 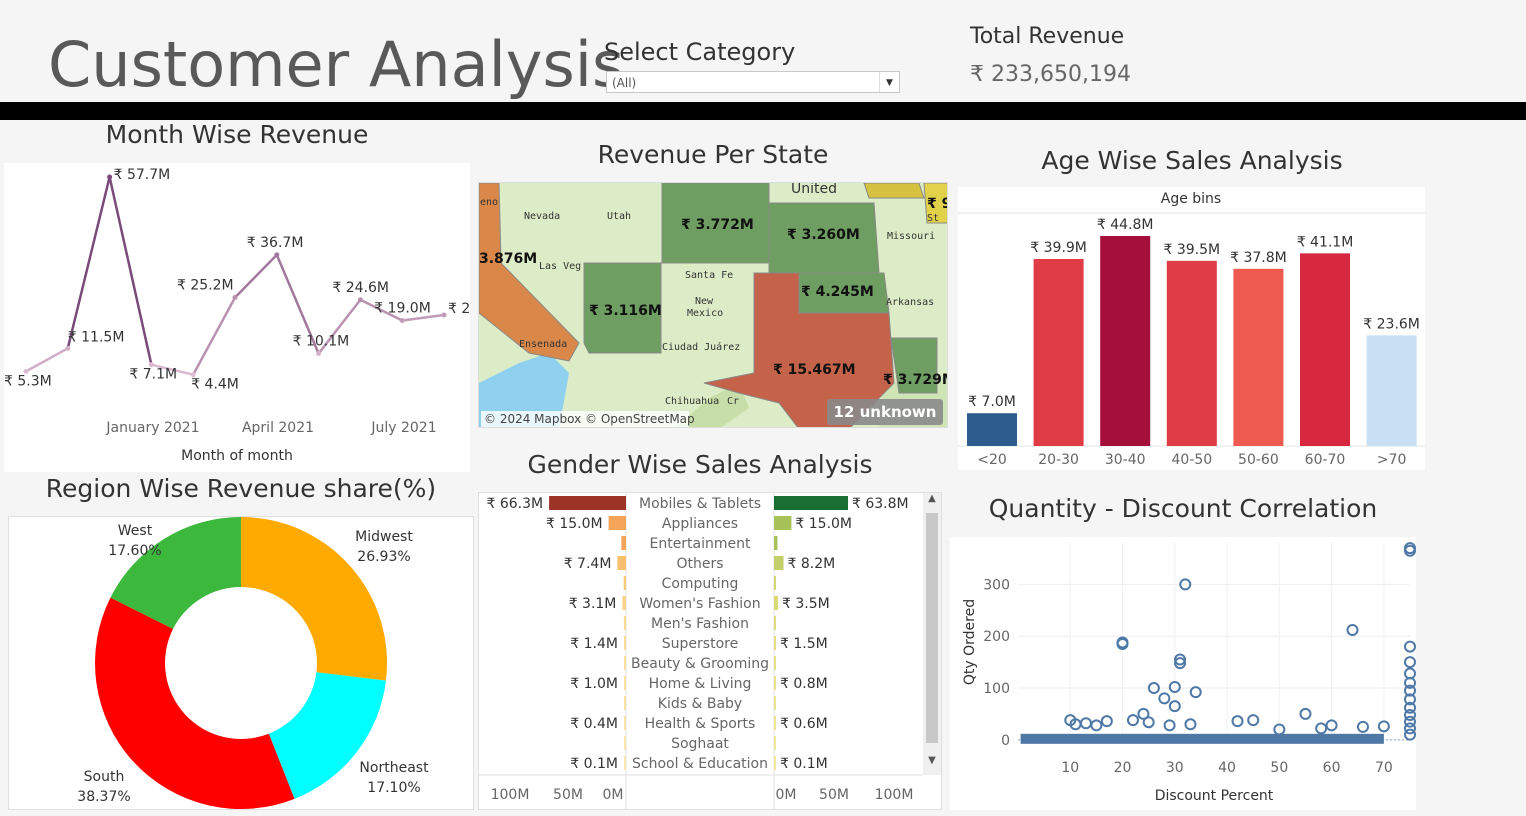 What do you see at coordinates (589, 419) in the screenshot?
I see `map-attribution: © 2024 Mapbox © OpenStreetMap` at bounding box center [589, 419].